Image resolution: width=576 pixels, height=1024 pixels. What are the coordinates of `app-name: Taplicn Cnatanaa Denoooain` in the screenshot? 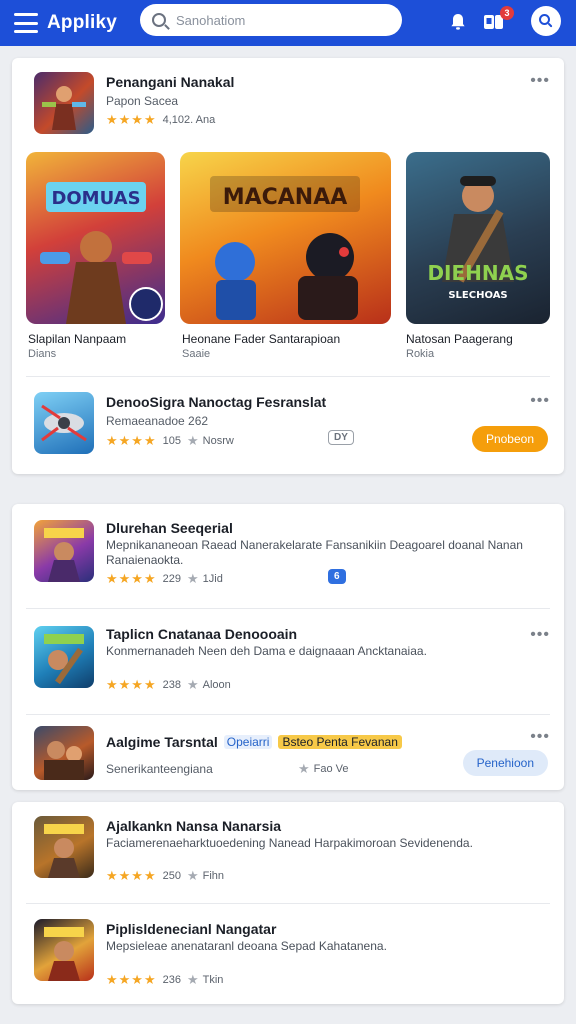 It's located at (202, 634).